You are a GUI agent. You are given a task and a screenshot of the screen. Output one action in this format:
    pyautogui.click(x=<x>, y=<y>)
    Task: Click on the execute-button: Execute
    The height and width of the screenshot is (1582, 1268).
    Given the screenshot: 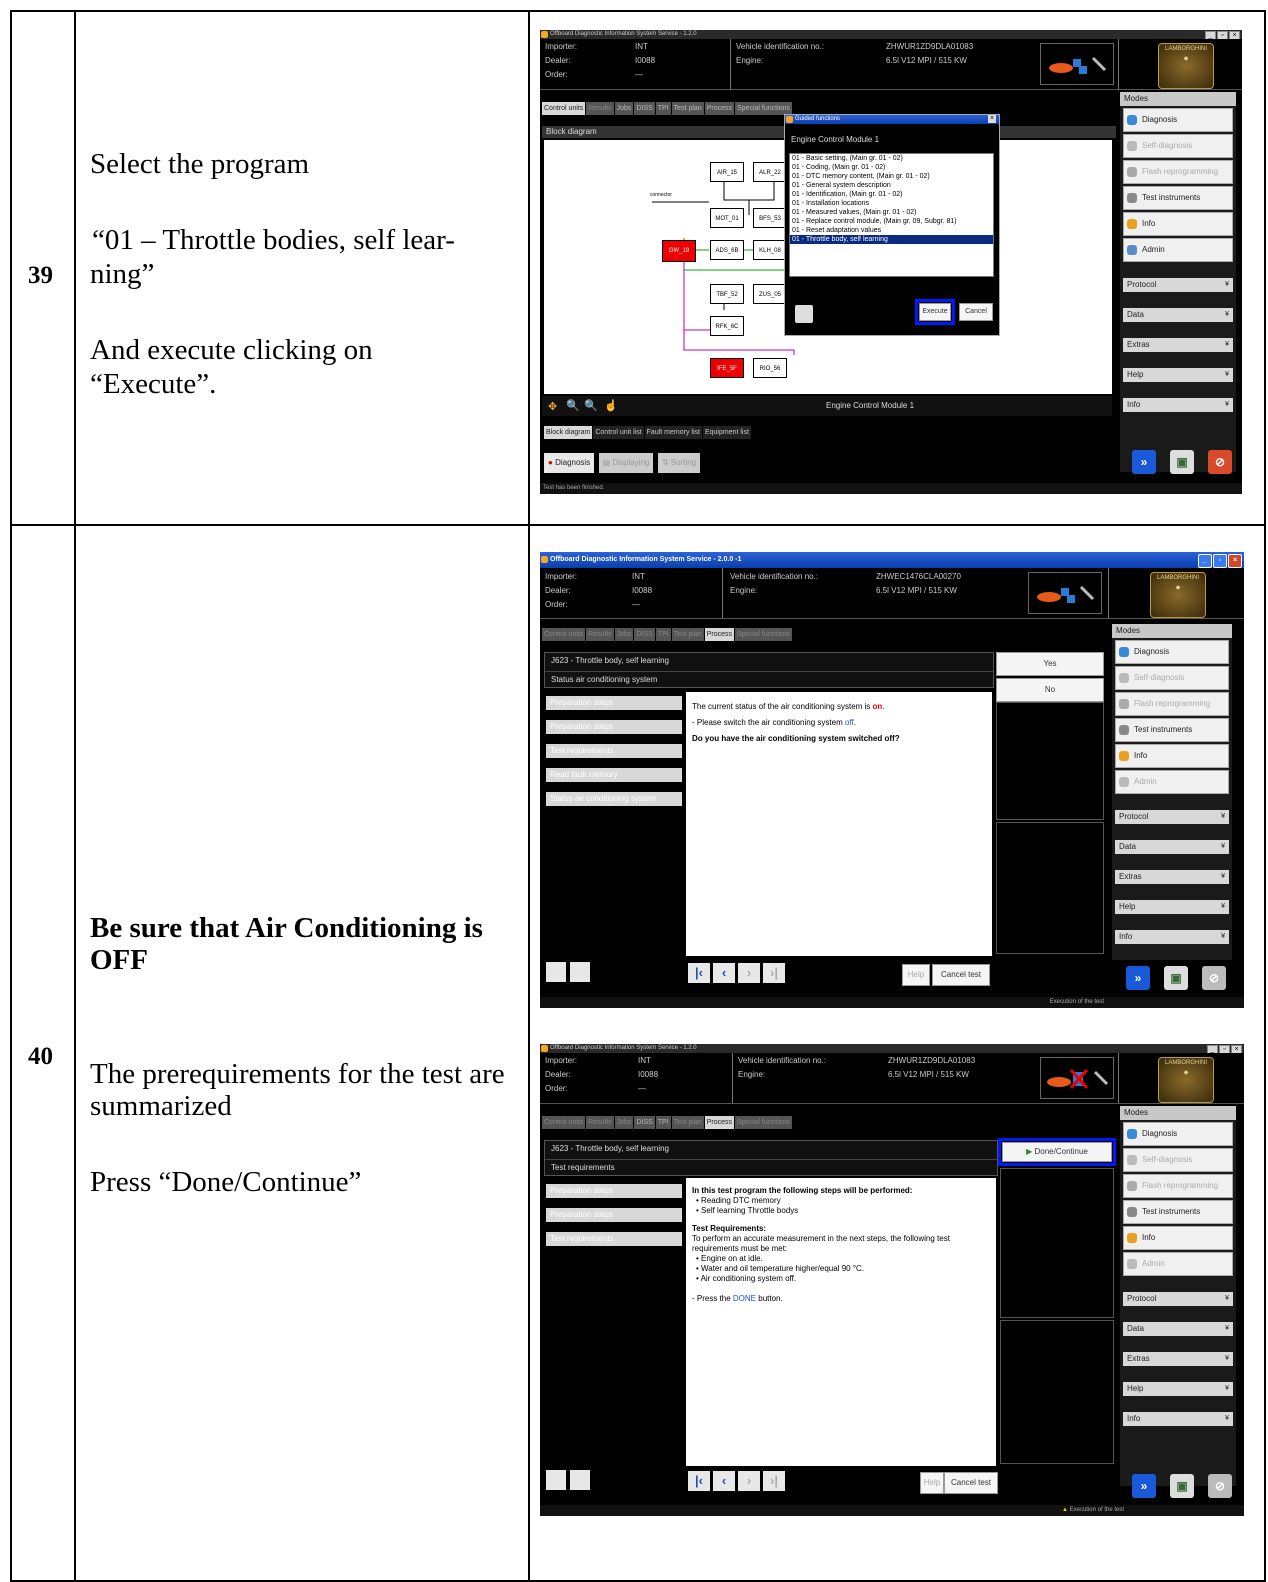 What is the action you would take?
    pyautogui.click(x=935, y=312)
    